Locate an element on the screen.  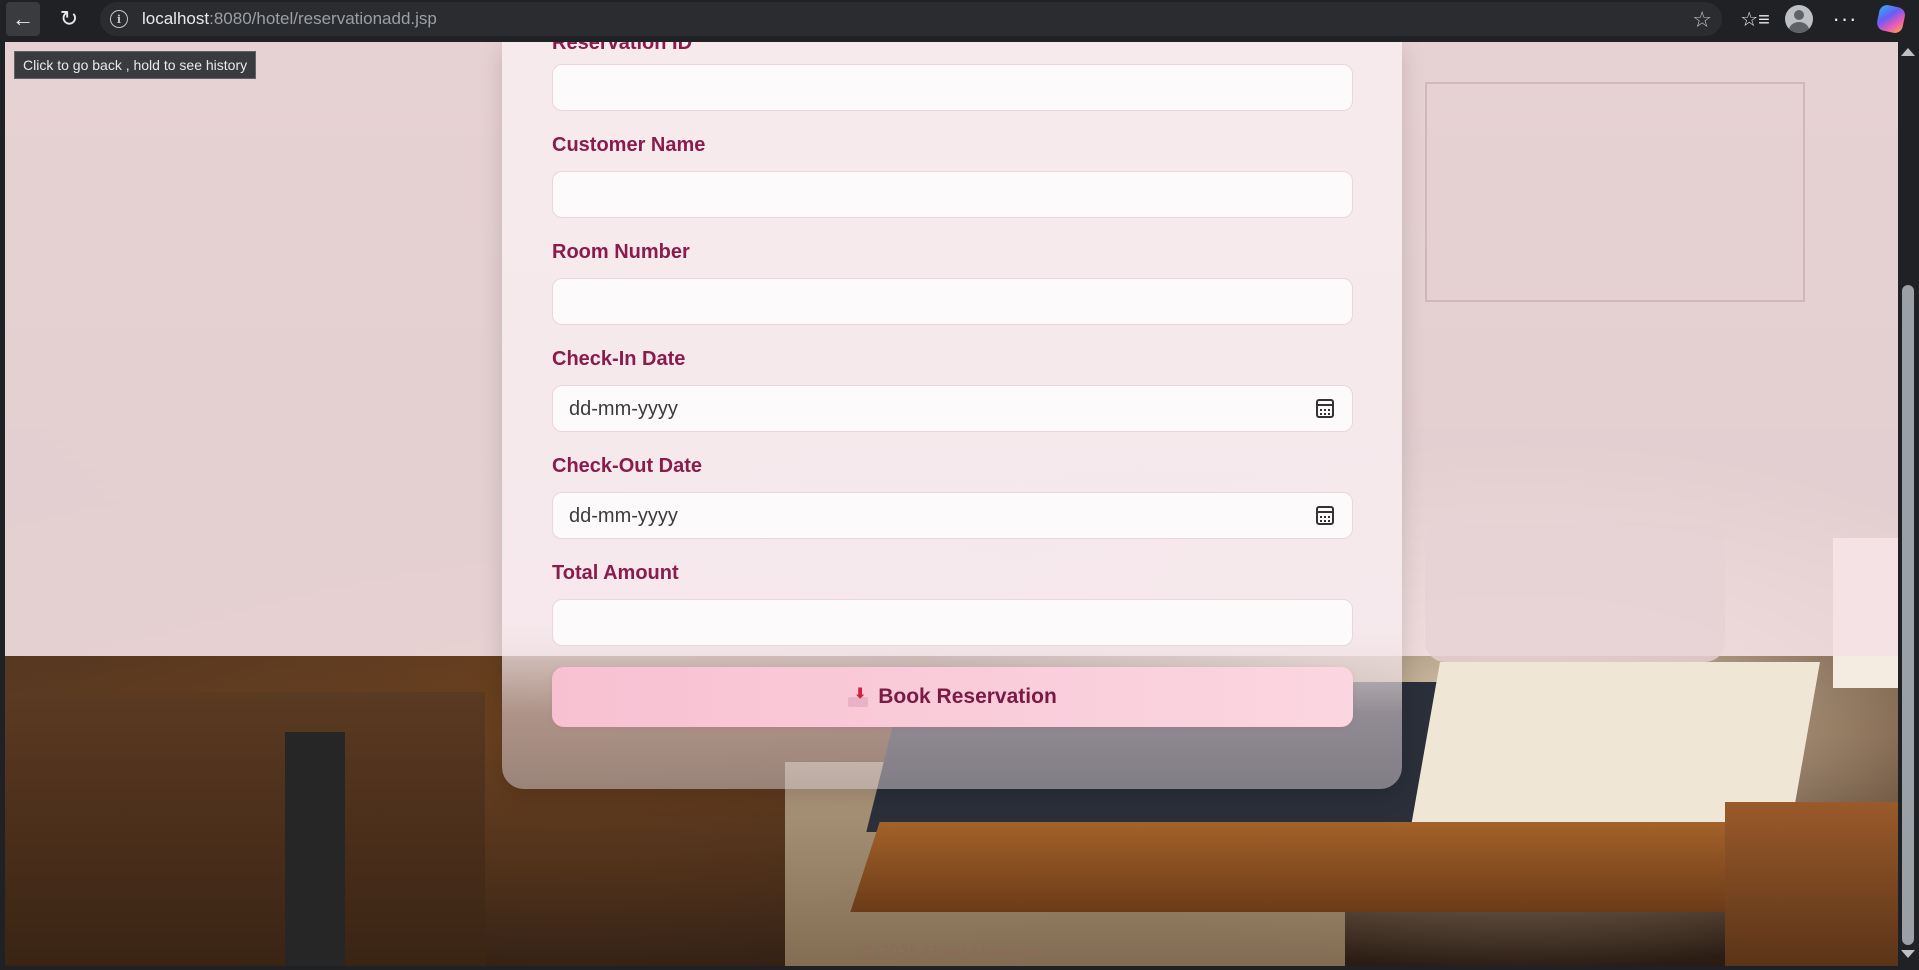
check-in-date-input: dd-mm-yyyy is located at coordinates (952, 408).